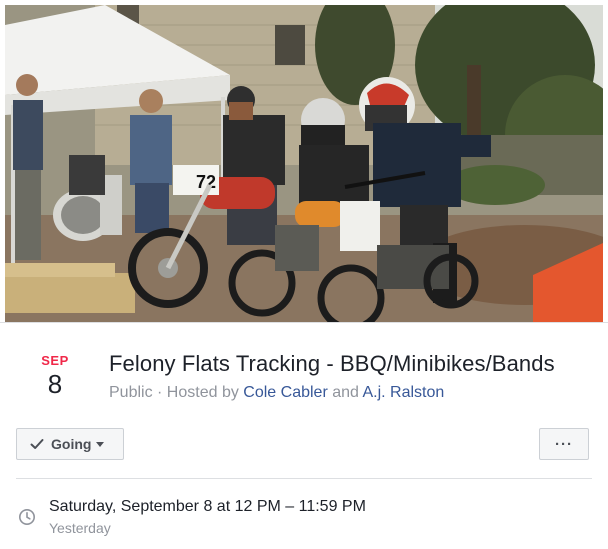 Image resolution: width=608 pixels, height=549 pixels. I want to click on event-date-month: SEP, so click(55, 360).